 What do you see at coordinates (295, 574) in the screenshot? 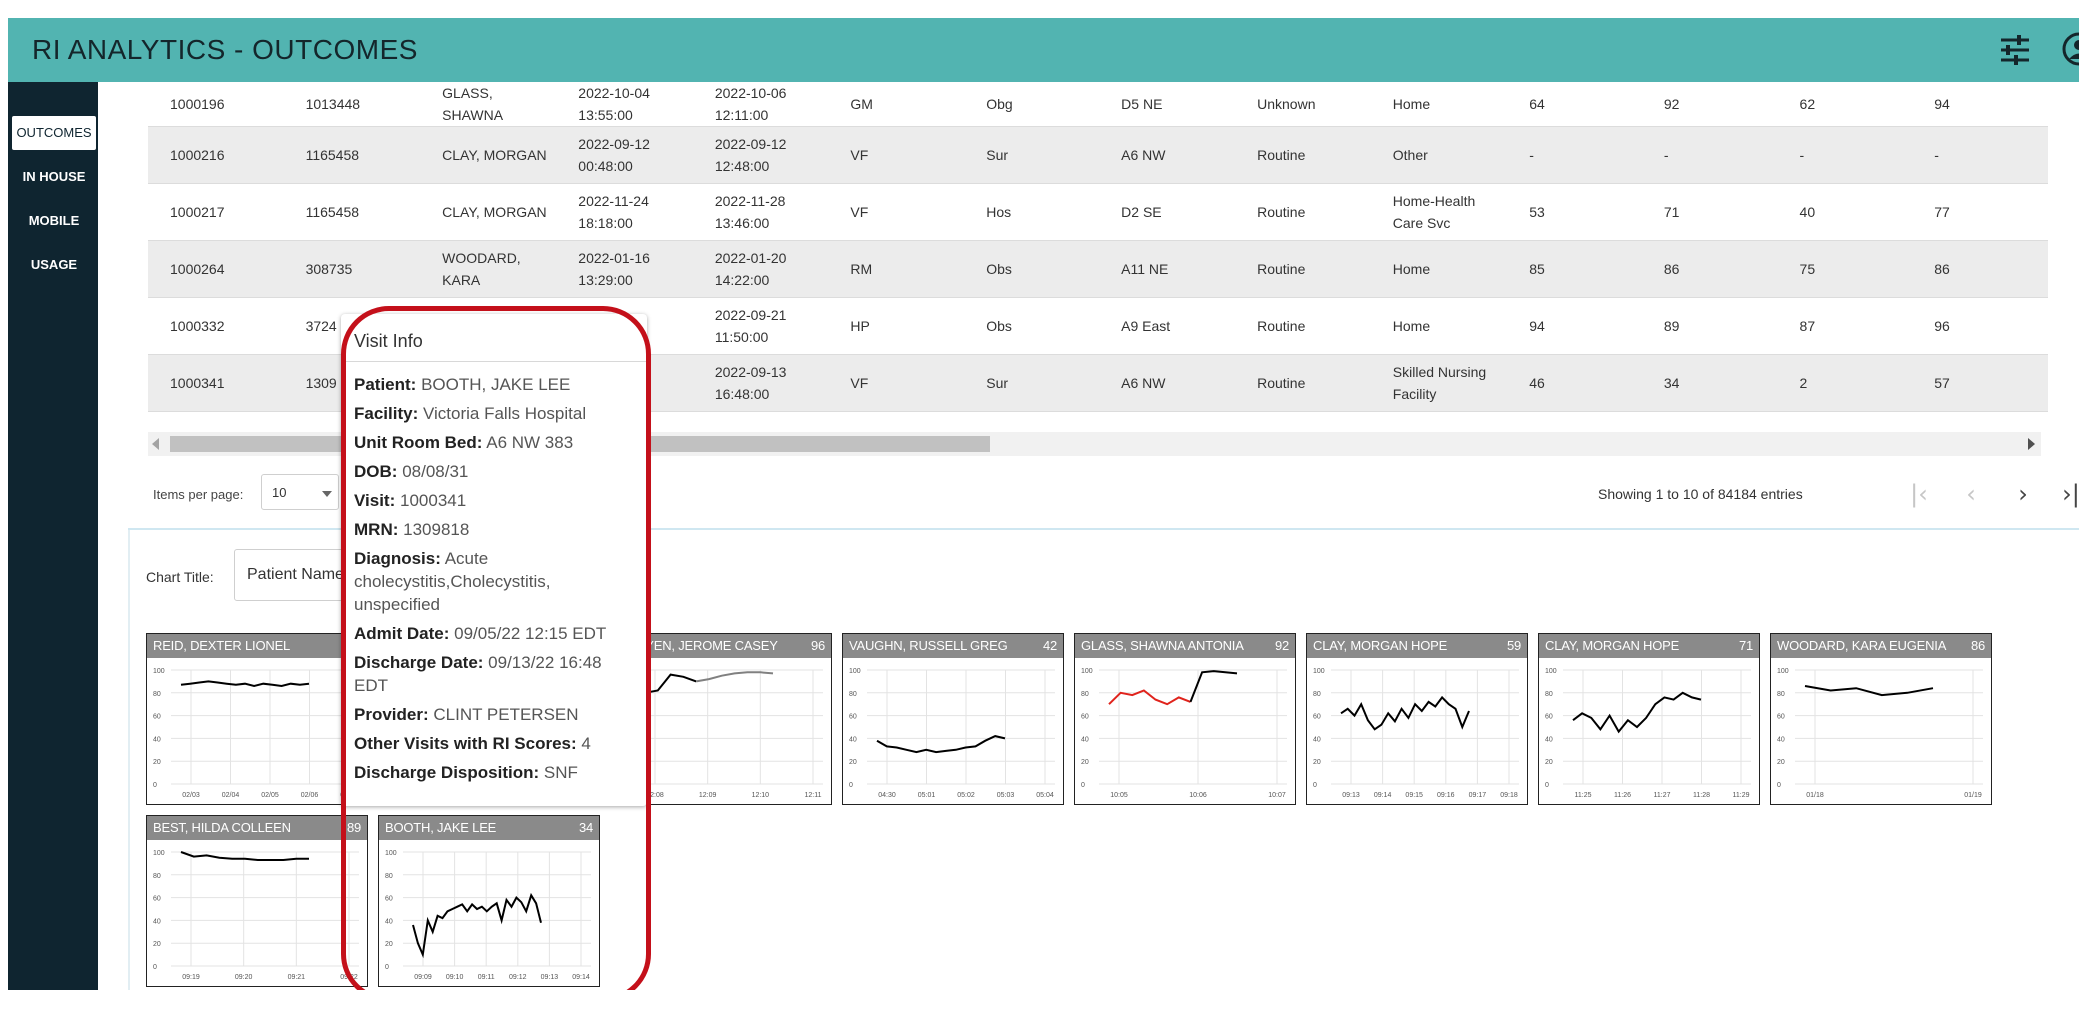
I see `chart-title-value: Patient Name` at bounding box center [295, 574].